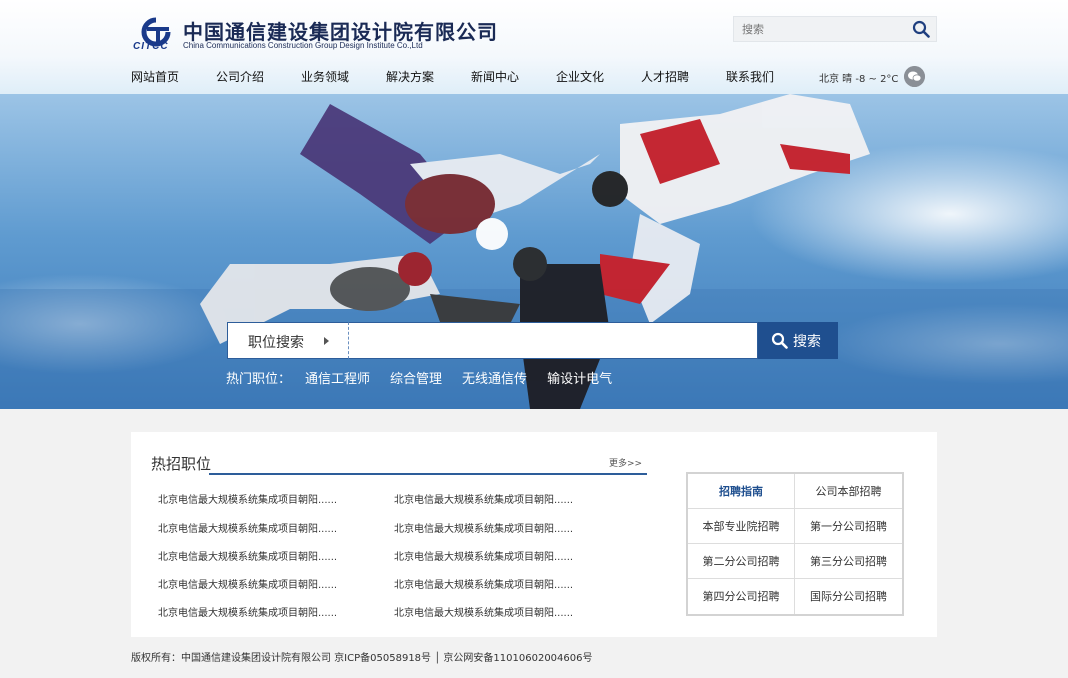  Describe the element at coordinates (553, 340) in the screenshot. I see `job-search-input` at that location.